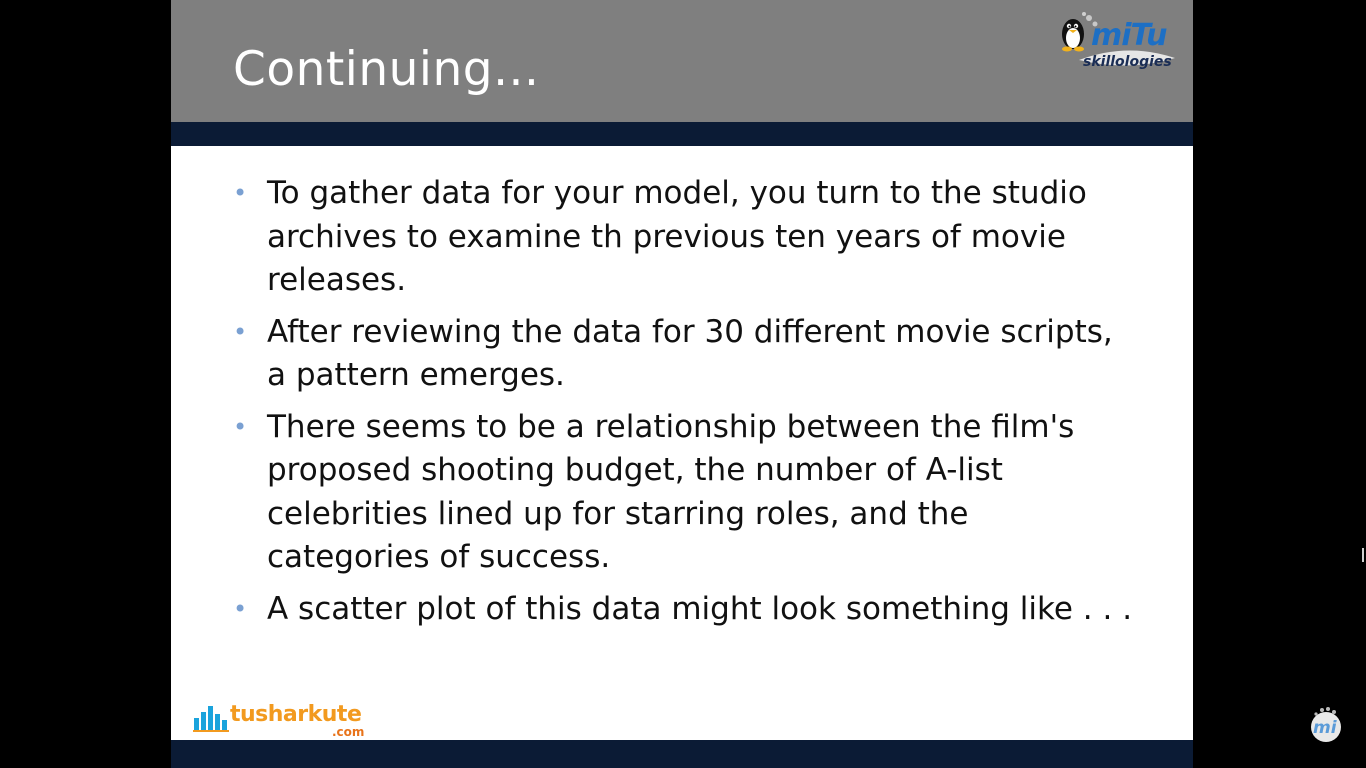  Describe the element at coordinates (1363, 555) in the screenshot. I see `mouse-cursor` at that location.